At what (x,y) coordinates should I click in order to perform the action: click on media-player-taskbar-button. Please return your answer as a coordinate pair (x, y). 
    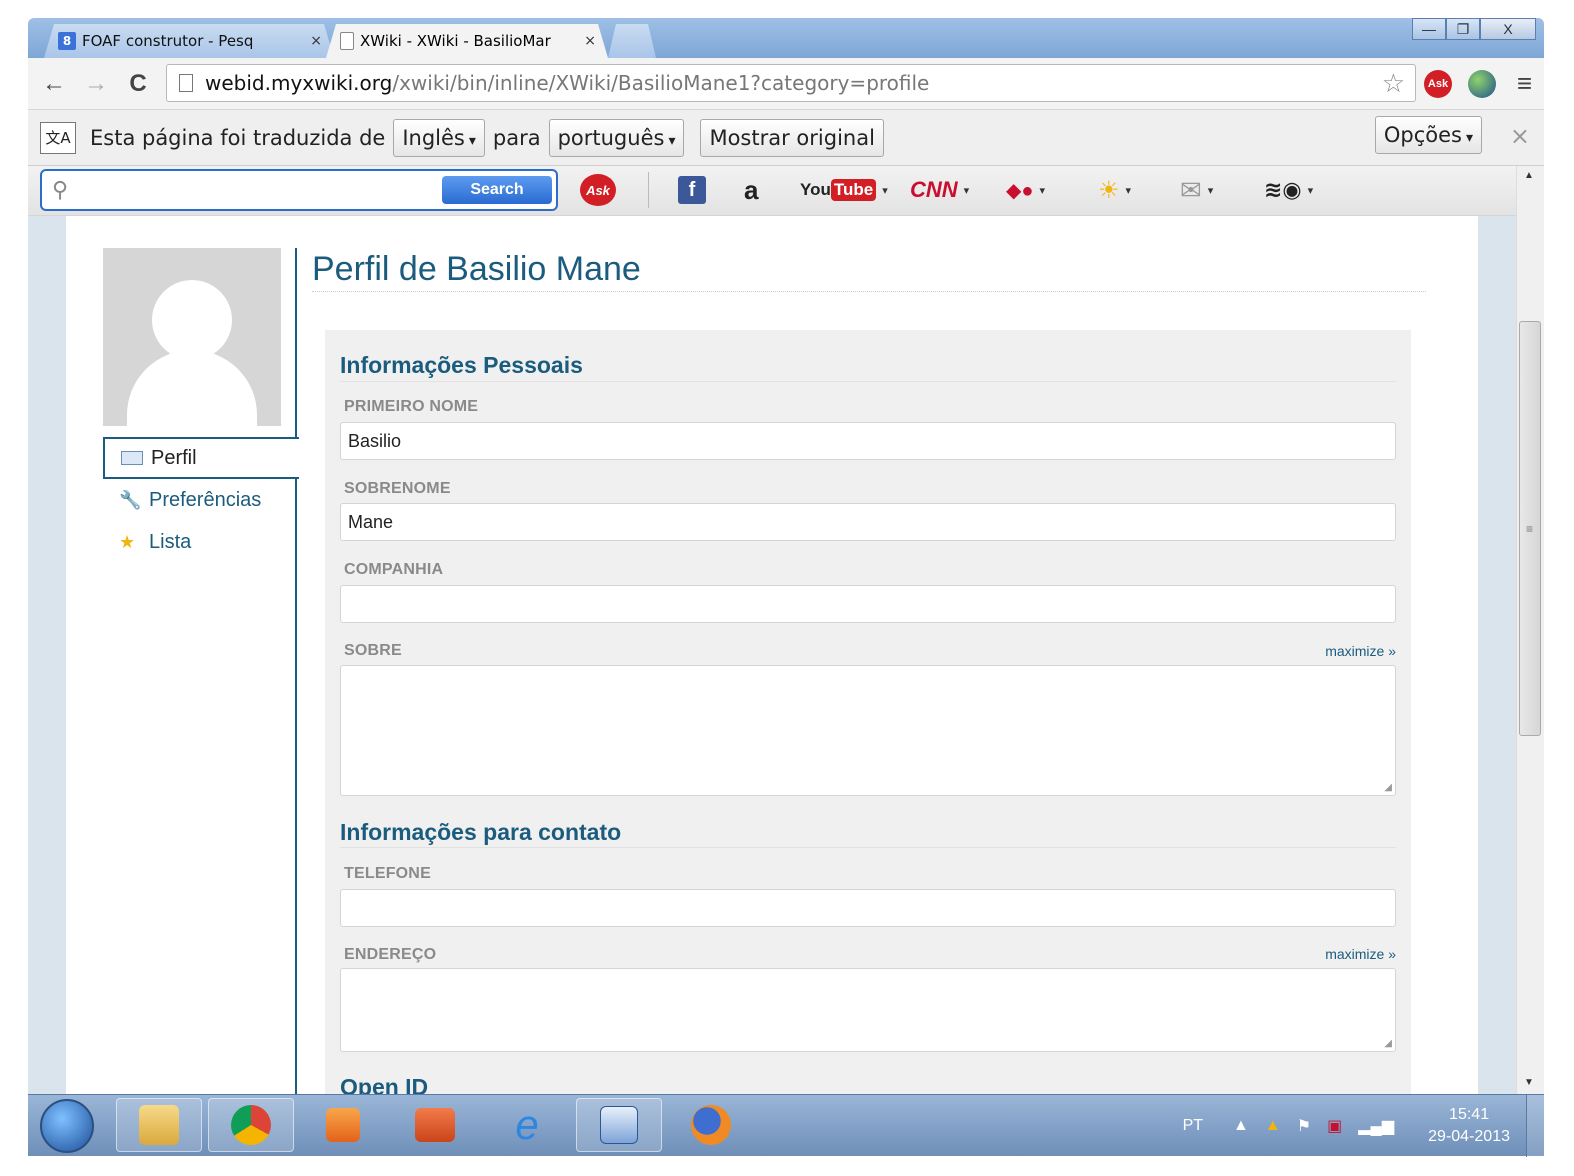
    Looking at the image, I should click on (343, 1125).